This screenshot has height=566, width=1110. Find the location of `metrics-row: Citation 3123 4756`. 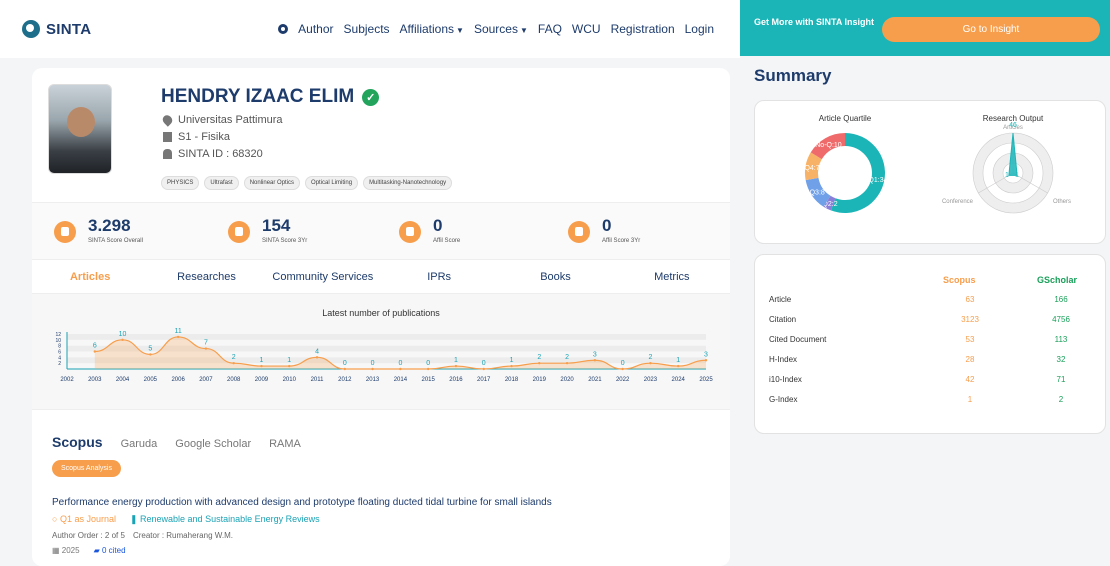

metrics-row: Citation 3123 4756 is located at coordinates (931, 325).